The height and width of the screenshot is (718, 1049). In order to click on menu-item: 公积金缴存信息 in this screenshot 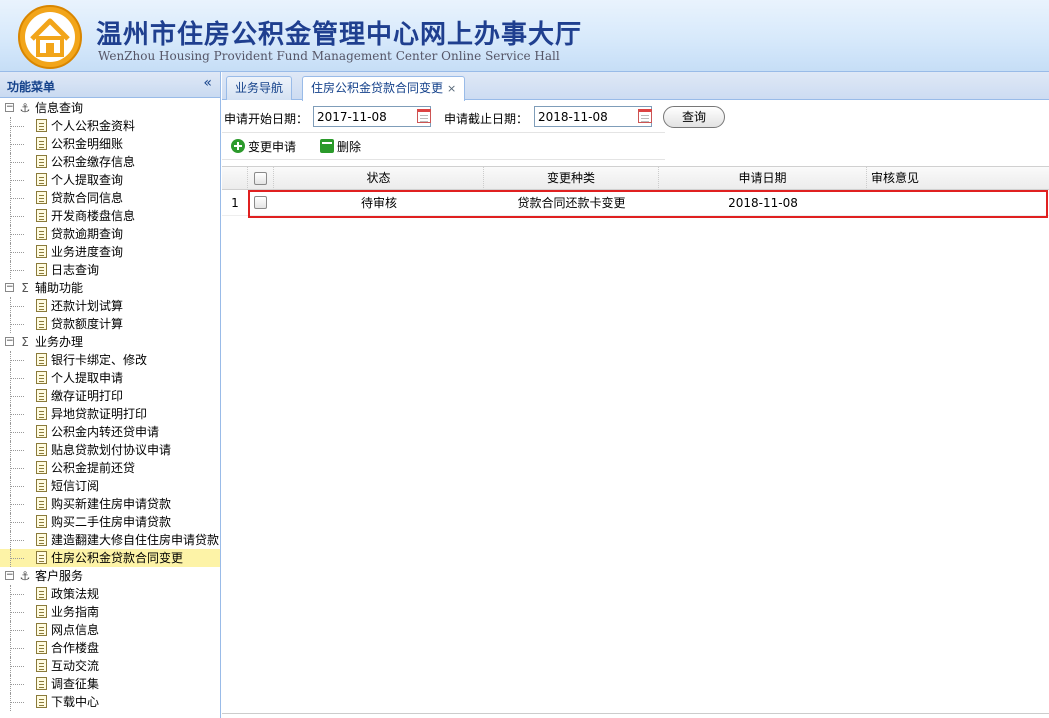, I will do `click(110, 162)`.